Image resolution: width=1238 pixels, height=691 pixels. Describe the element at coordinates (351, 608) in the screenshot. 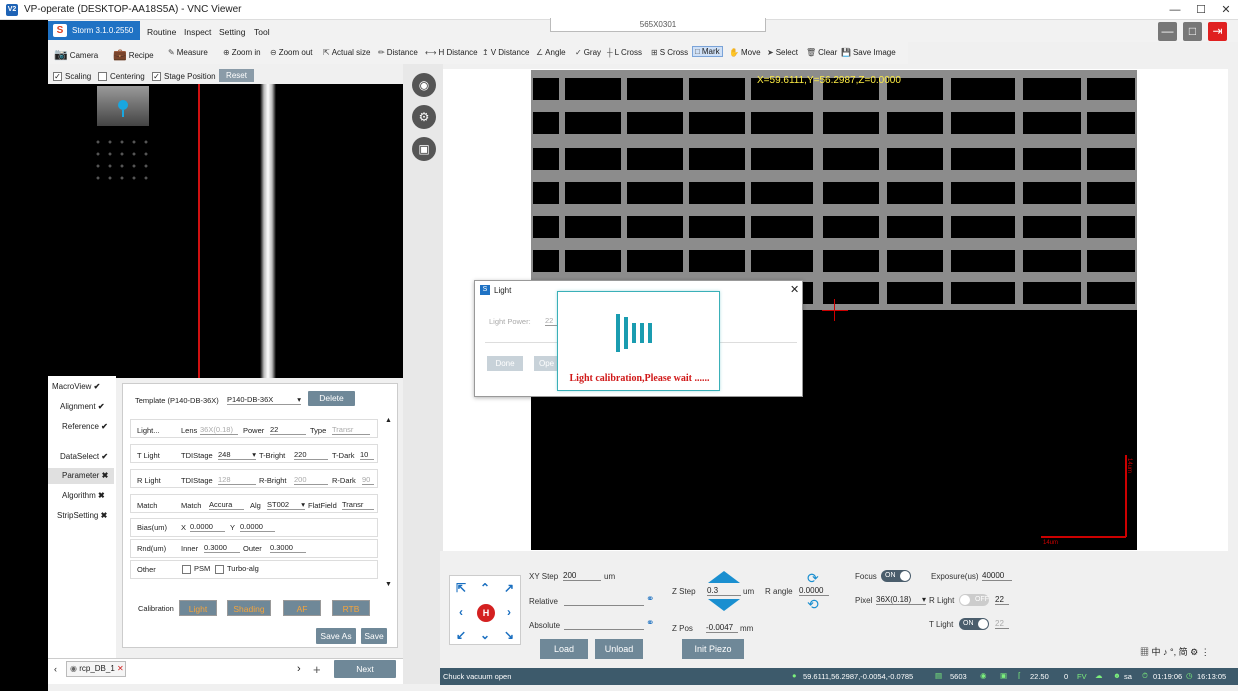

I see `cal-rtb-button: RTB` at that location.